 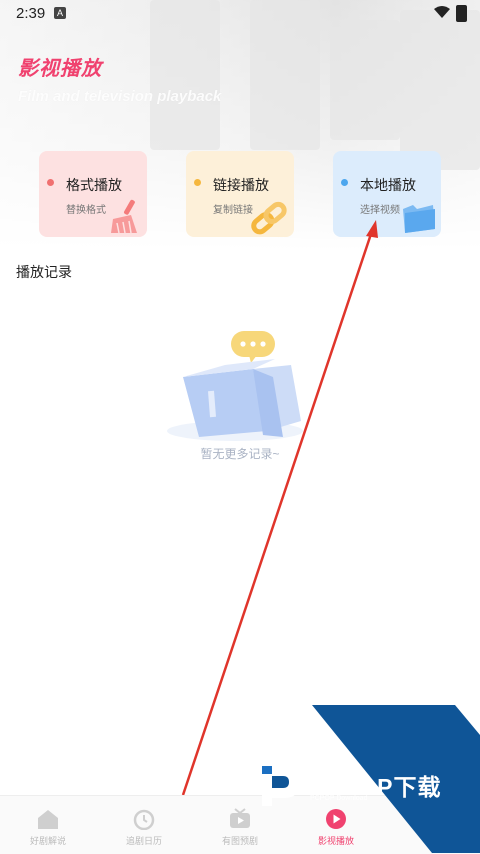 What do you see at coordinates (281, 786) in the screenshot?
I see `watermark-logo` at bounding box center [281, 786].